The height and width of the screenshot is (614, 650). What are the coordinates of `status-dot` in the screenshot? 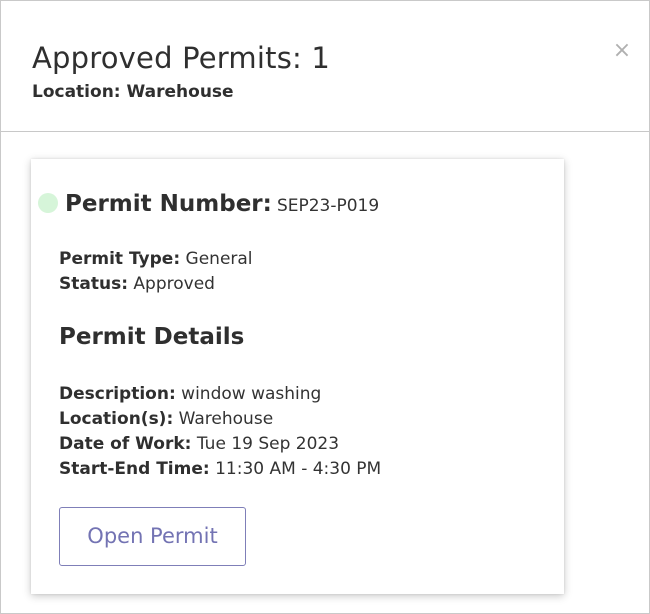 It's located at (48, 203).